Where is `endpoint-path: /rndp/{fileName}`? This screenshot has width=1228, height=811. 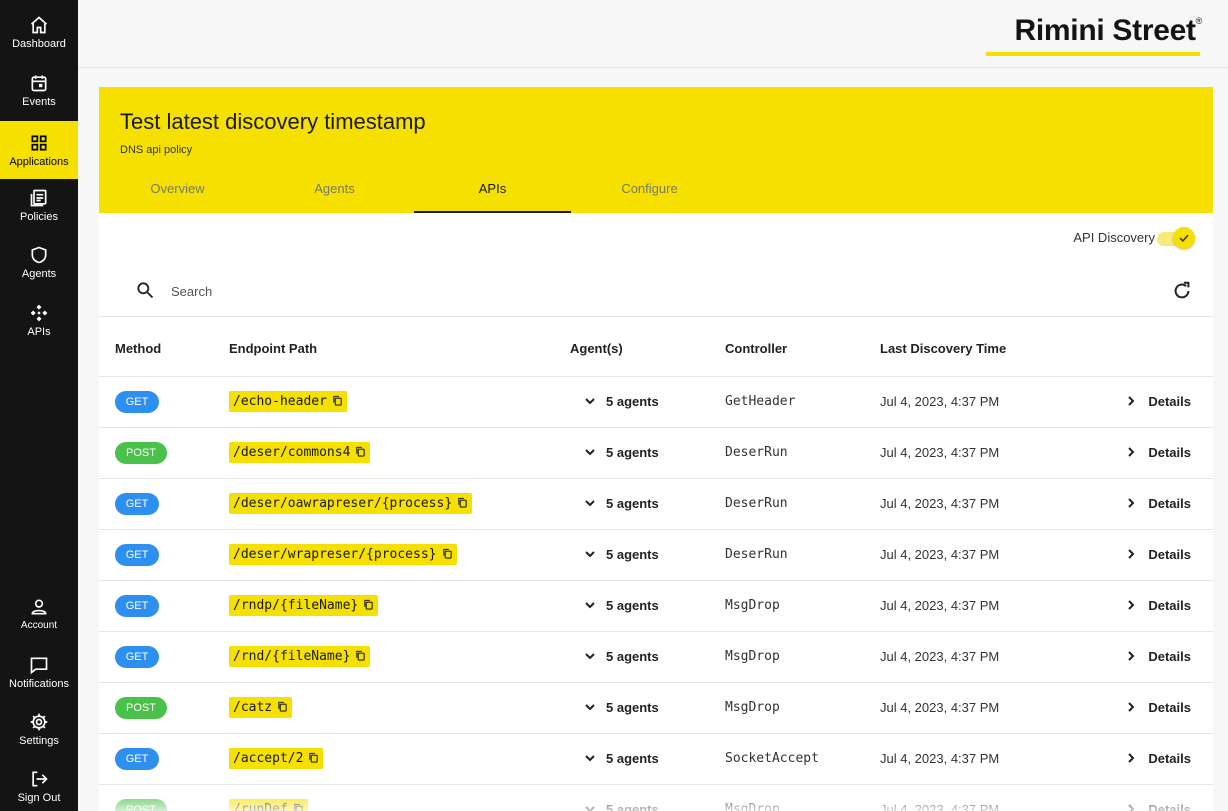
endpoint-path: /rndp/{fileName} is located at coordinates (304, 605).